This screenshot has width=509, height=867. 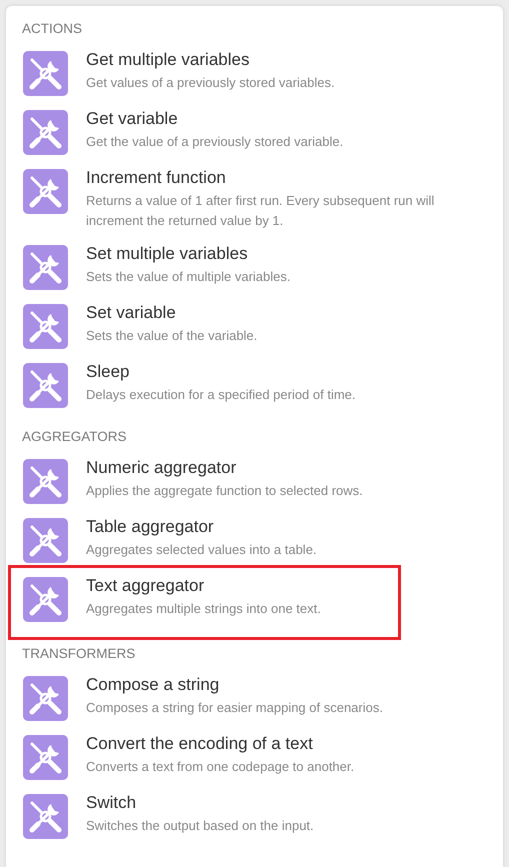 What do you see at coordinates (254, 132) in the screenshot?
I see `module-item: Get variable Get the value of a previously stored variable.` at bounding box center [254, 132].